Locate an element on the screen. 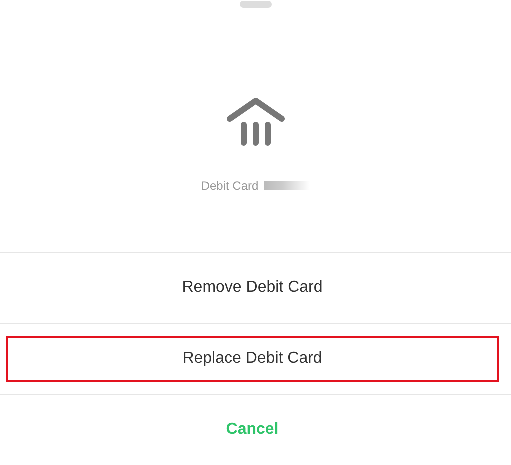 The width and height of the screenshot is (511, 465). drag-handle is located at coordinates (256, 4).